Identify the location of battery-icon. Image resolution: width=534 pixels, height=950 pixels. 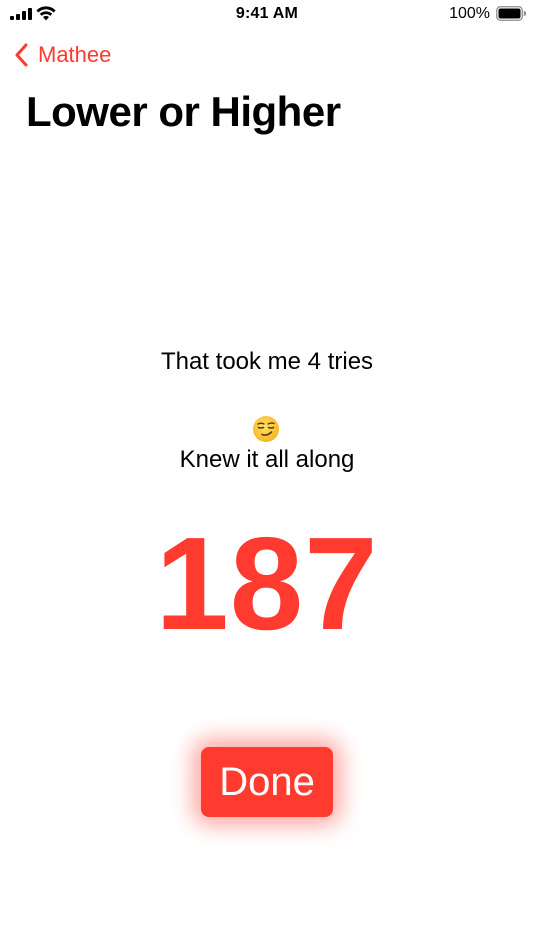
(511, 13).